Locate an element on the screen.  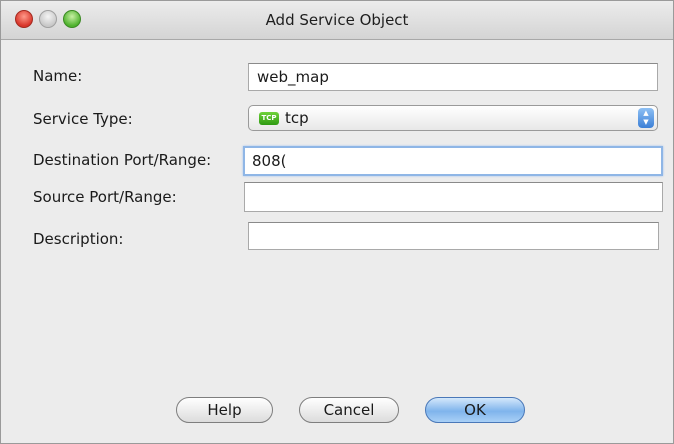
service-type-value: tcp is located at coordinates (297, 118).